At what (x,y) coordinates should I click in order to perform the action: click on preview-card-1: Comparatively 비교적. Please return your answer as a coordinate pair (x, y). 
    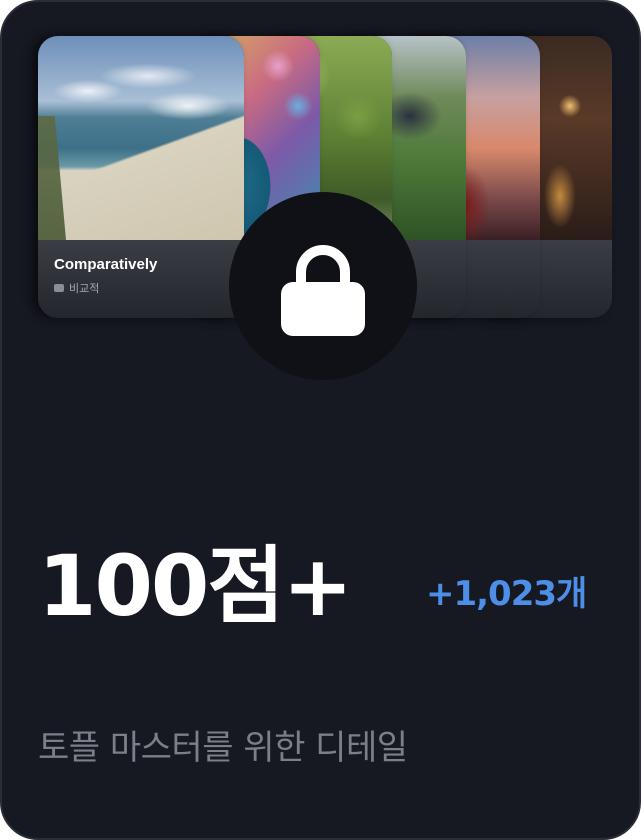
    Looking at the image, I should click on (141, 177).